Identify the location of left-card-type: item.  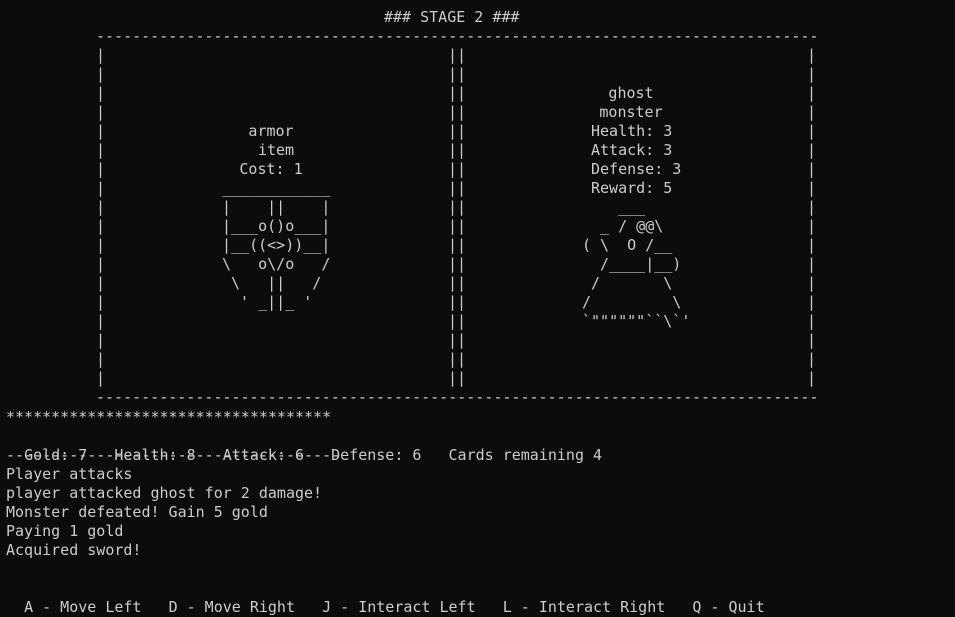
(276, 150).